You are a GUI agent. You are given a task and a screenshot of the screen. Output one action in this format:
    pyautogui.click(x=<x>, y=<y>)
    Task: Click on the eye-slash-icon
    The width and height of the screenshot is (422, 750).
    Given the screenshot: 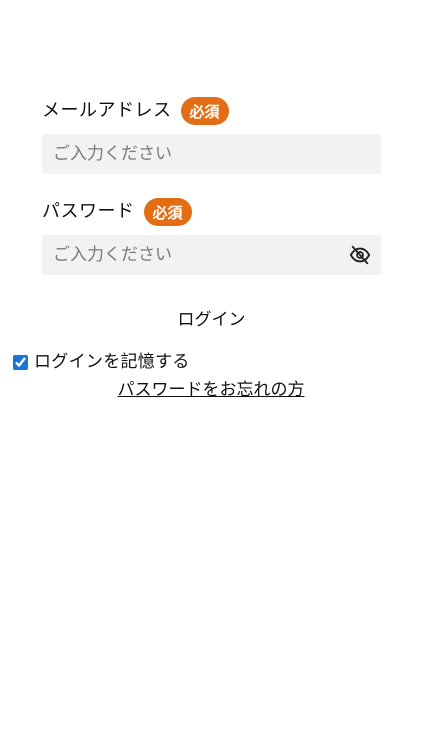 What is the action you would take?
    pyautogui.click(x=360, y=255)
    